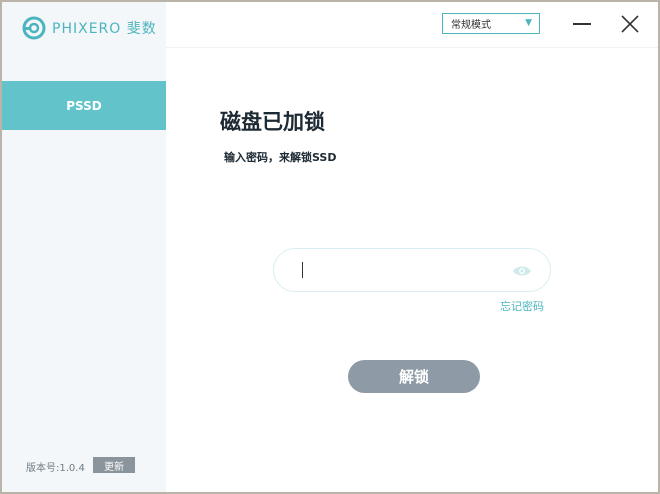 The image size is (660, 494). Describe the element at coordinates (55, 468) in the screenshot. I see `version-label: 版本号:1.0.4` at that location.